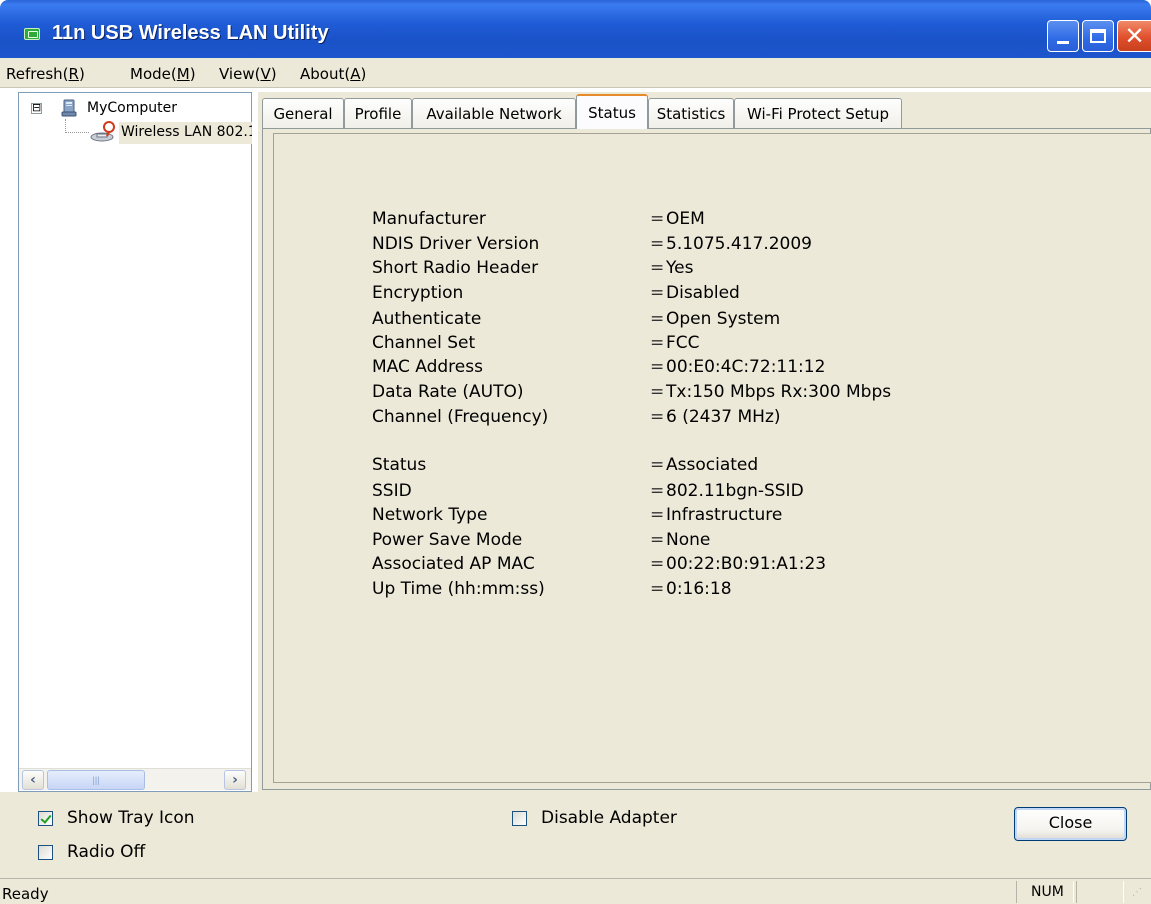 The height and width of the screenshot is (904, 1151). What do you see at coordinates (685, 219) in the screenshot?
I see `value-manufacturer-text: OEM` at bounding box center [685, 219].